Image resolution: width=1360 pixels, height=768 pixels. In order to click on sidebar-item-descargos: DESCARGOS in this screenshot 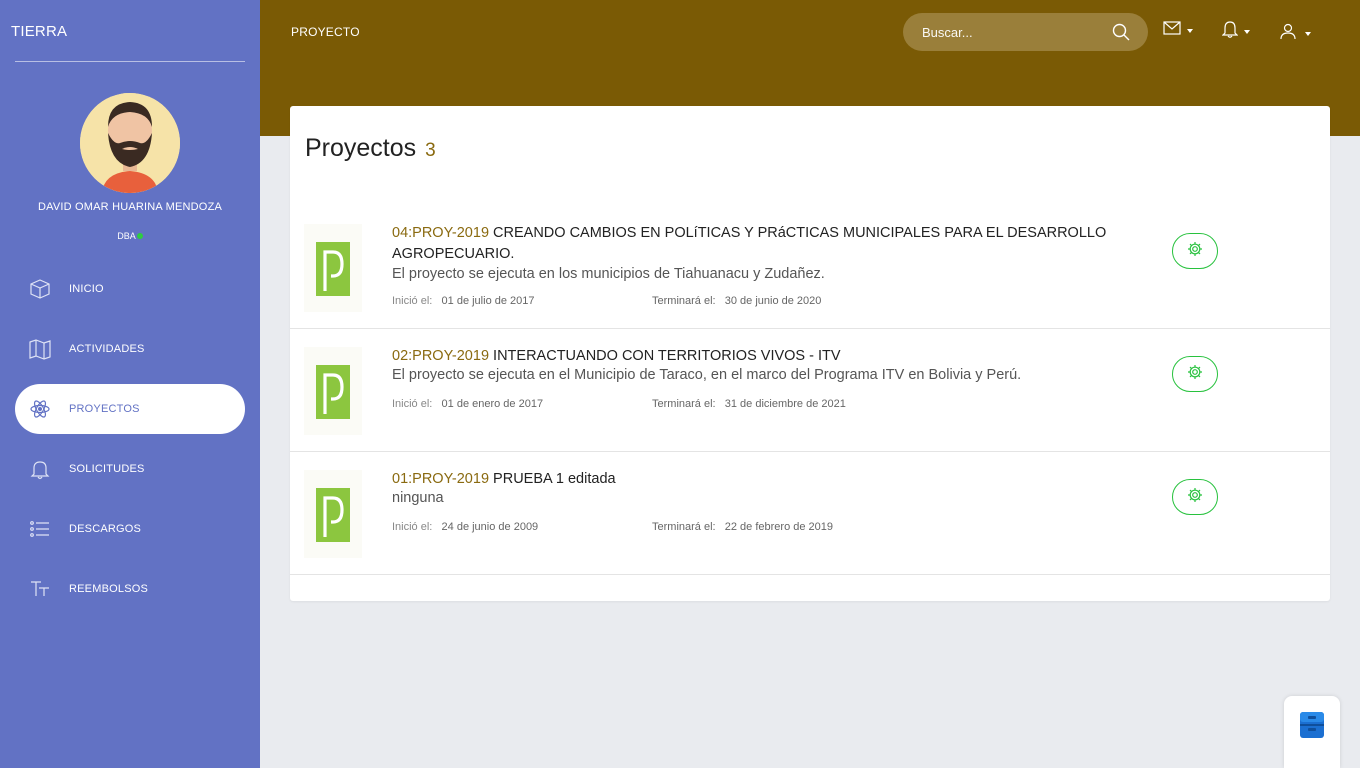, I will do `click(130, 529)`.